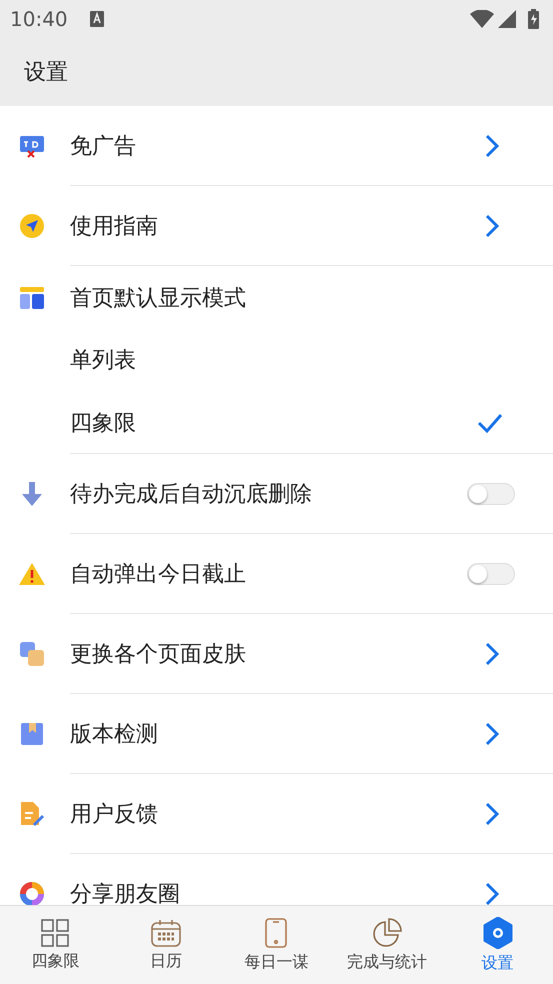  What do you see at coordinates (277, 892) in the screenshot?
I see `setting-label: 分享朋友圈` at bounding box center [277, 892].